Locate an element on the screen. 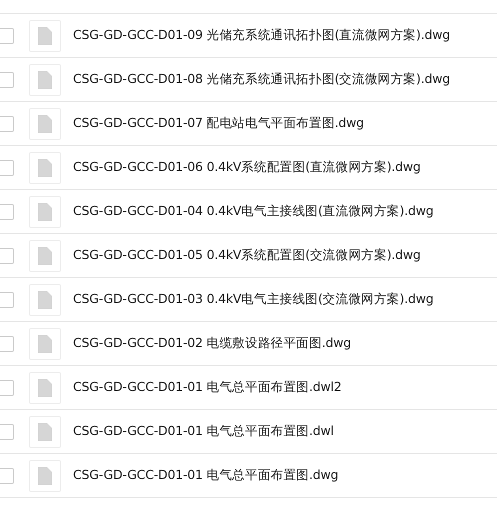  file-name: CSG-GD-GCC-D01-02 电缆敷设路径平面图.dwg is located at coordinates (212, 343).